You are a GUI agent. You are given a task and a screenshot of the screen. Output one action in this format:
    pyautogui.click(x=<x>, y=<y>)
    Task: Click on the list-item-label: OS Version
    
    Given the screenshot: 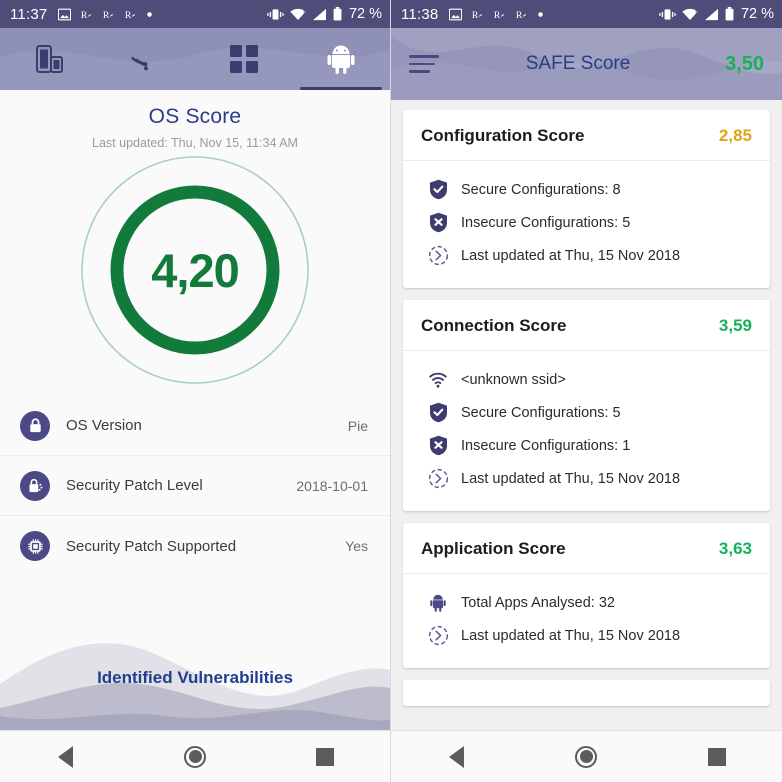 What is the action you would take?
    pyautogui.click(x=104, y=425)
    